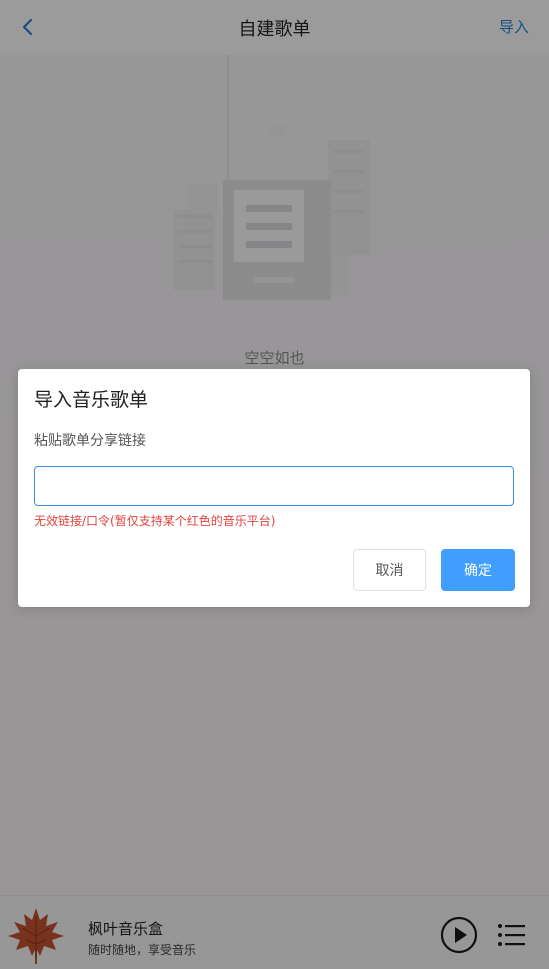 The image size is (549, 969). Describe the element at coordinates (155, 521) in the screenshot. I see `error-message: 无效链接/口令(暂仅支持某个红色的音乐平台)` at that location.